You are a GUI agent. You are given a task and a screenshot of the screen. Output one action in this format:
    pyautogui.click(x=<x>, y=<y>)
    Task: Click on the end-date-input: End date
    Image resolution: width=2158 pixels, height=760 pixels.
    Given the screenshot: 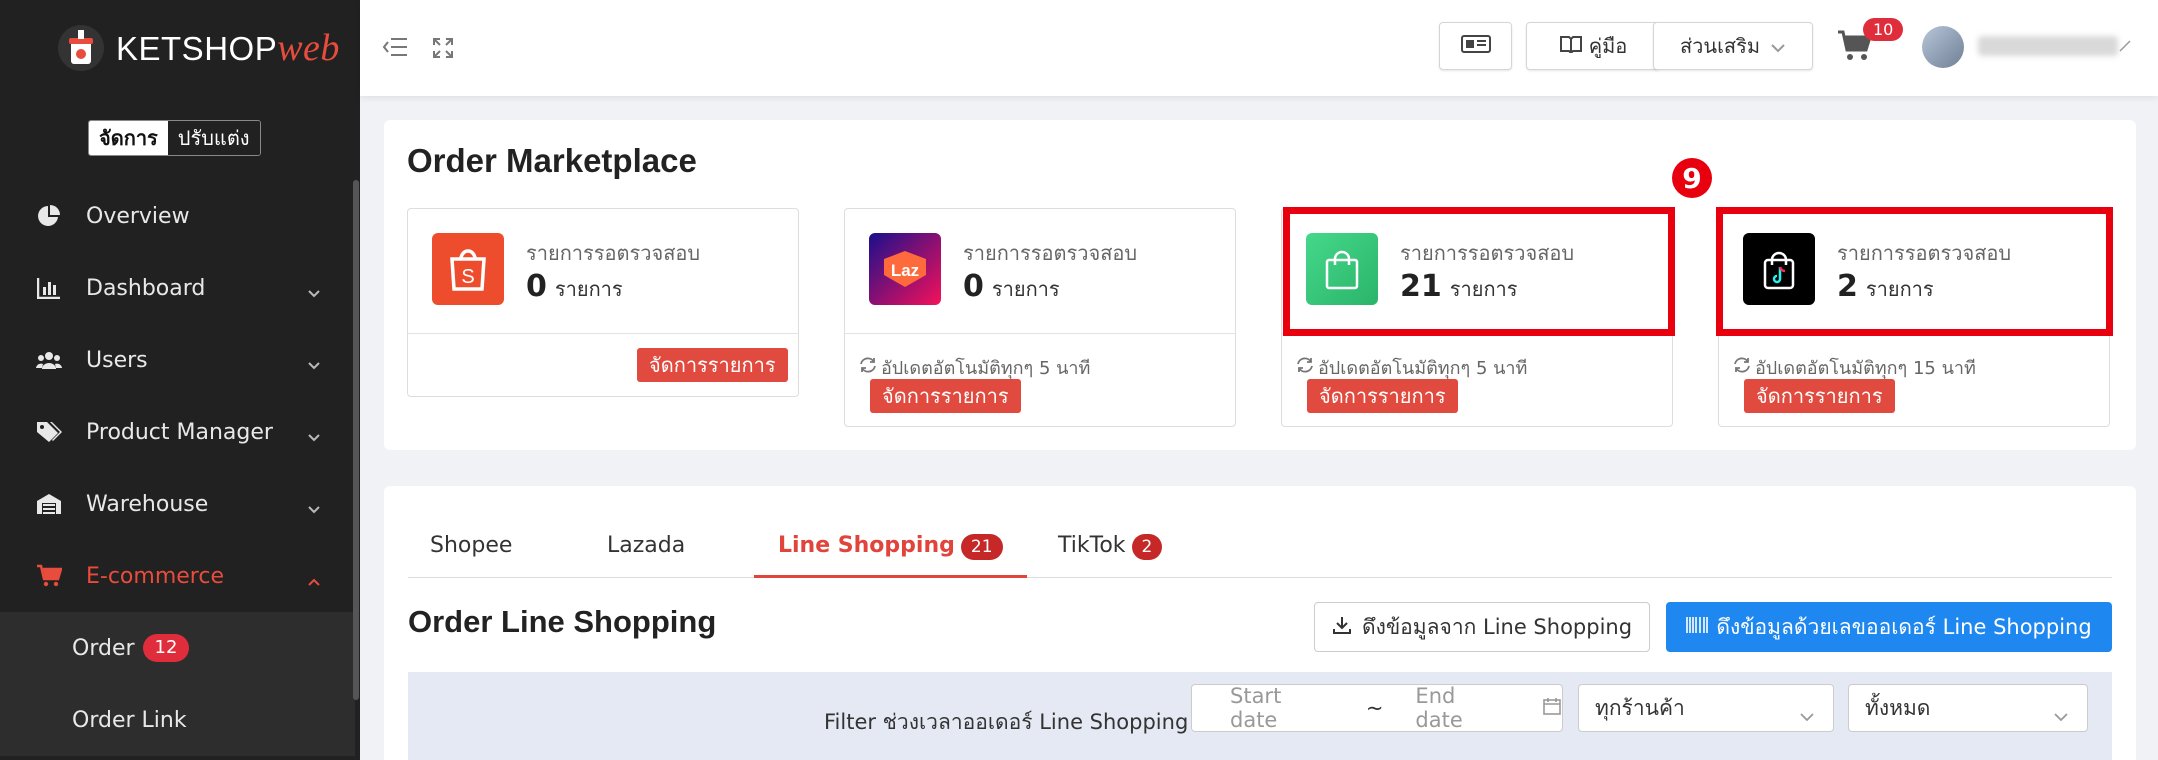 What is the action you would take?
    pyautogui.click(x=1461, y=708)
    